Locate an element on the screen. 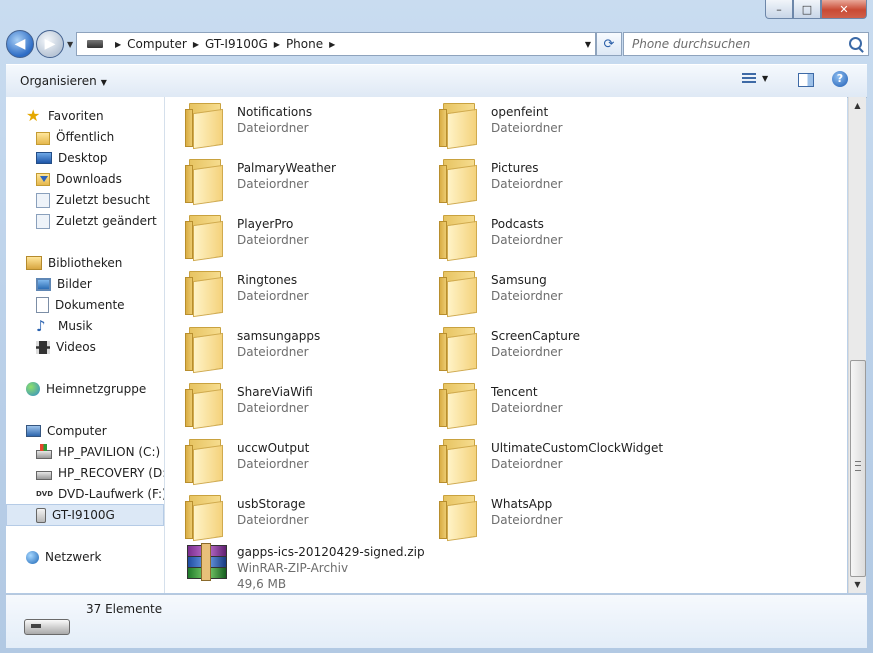 The height and width of the screenshot is (653, 873). hard-drive-icon is located at coordinates (44, 475).